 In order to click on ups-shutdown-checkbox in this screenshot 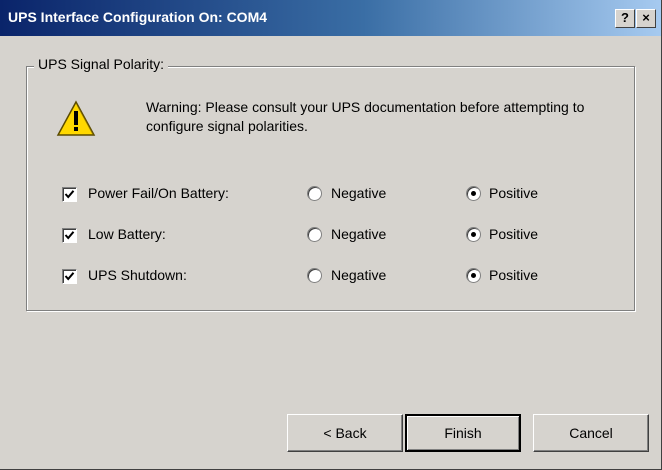, I will do `click(69, 276)`.